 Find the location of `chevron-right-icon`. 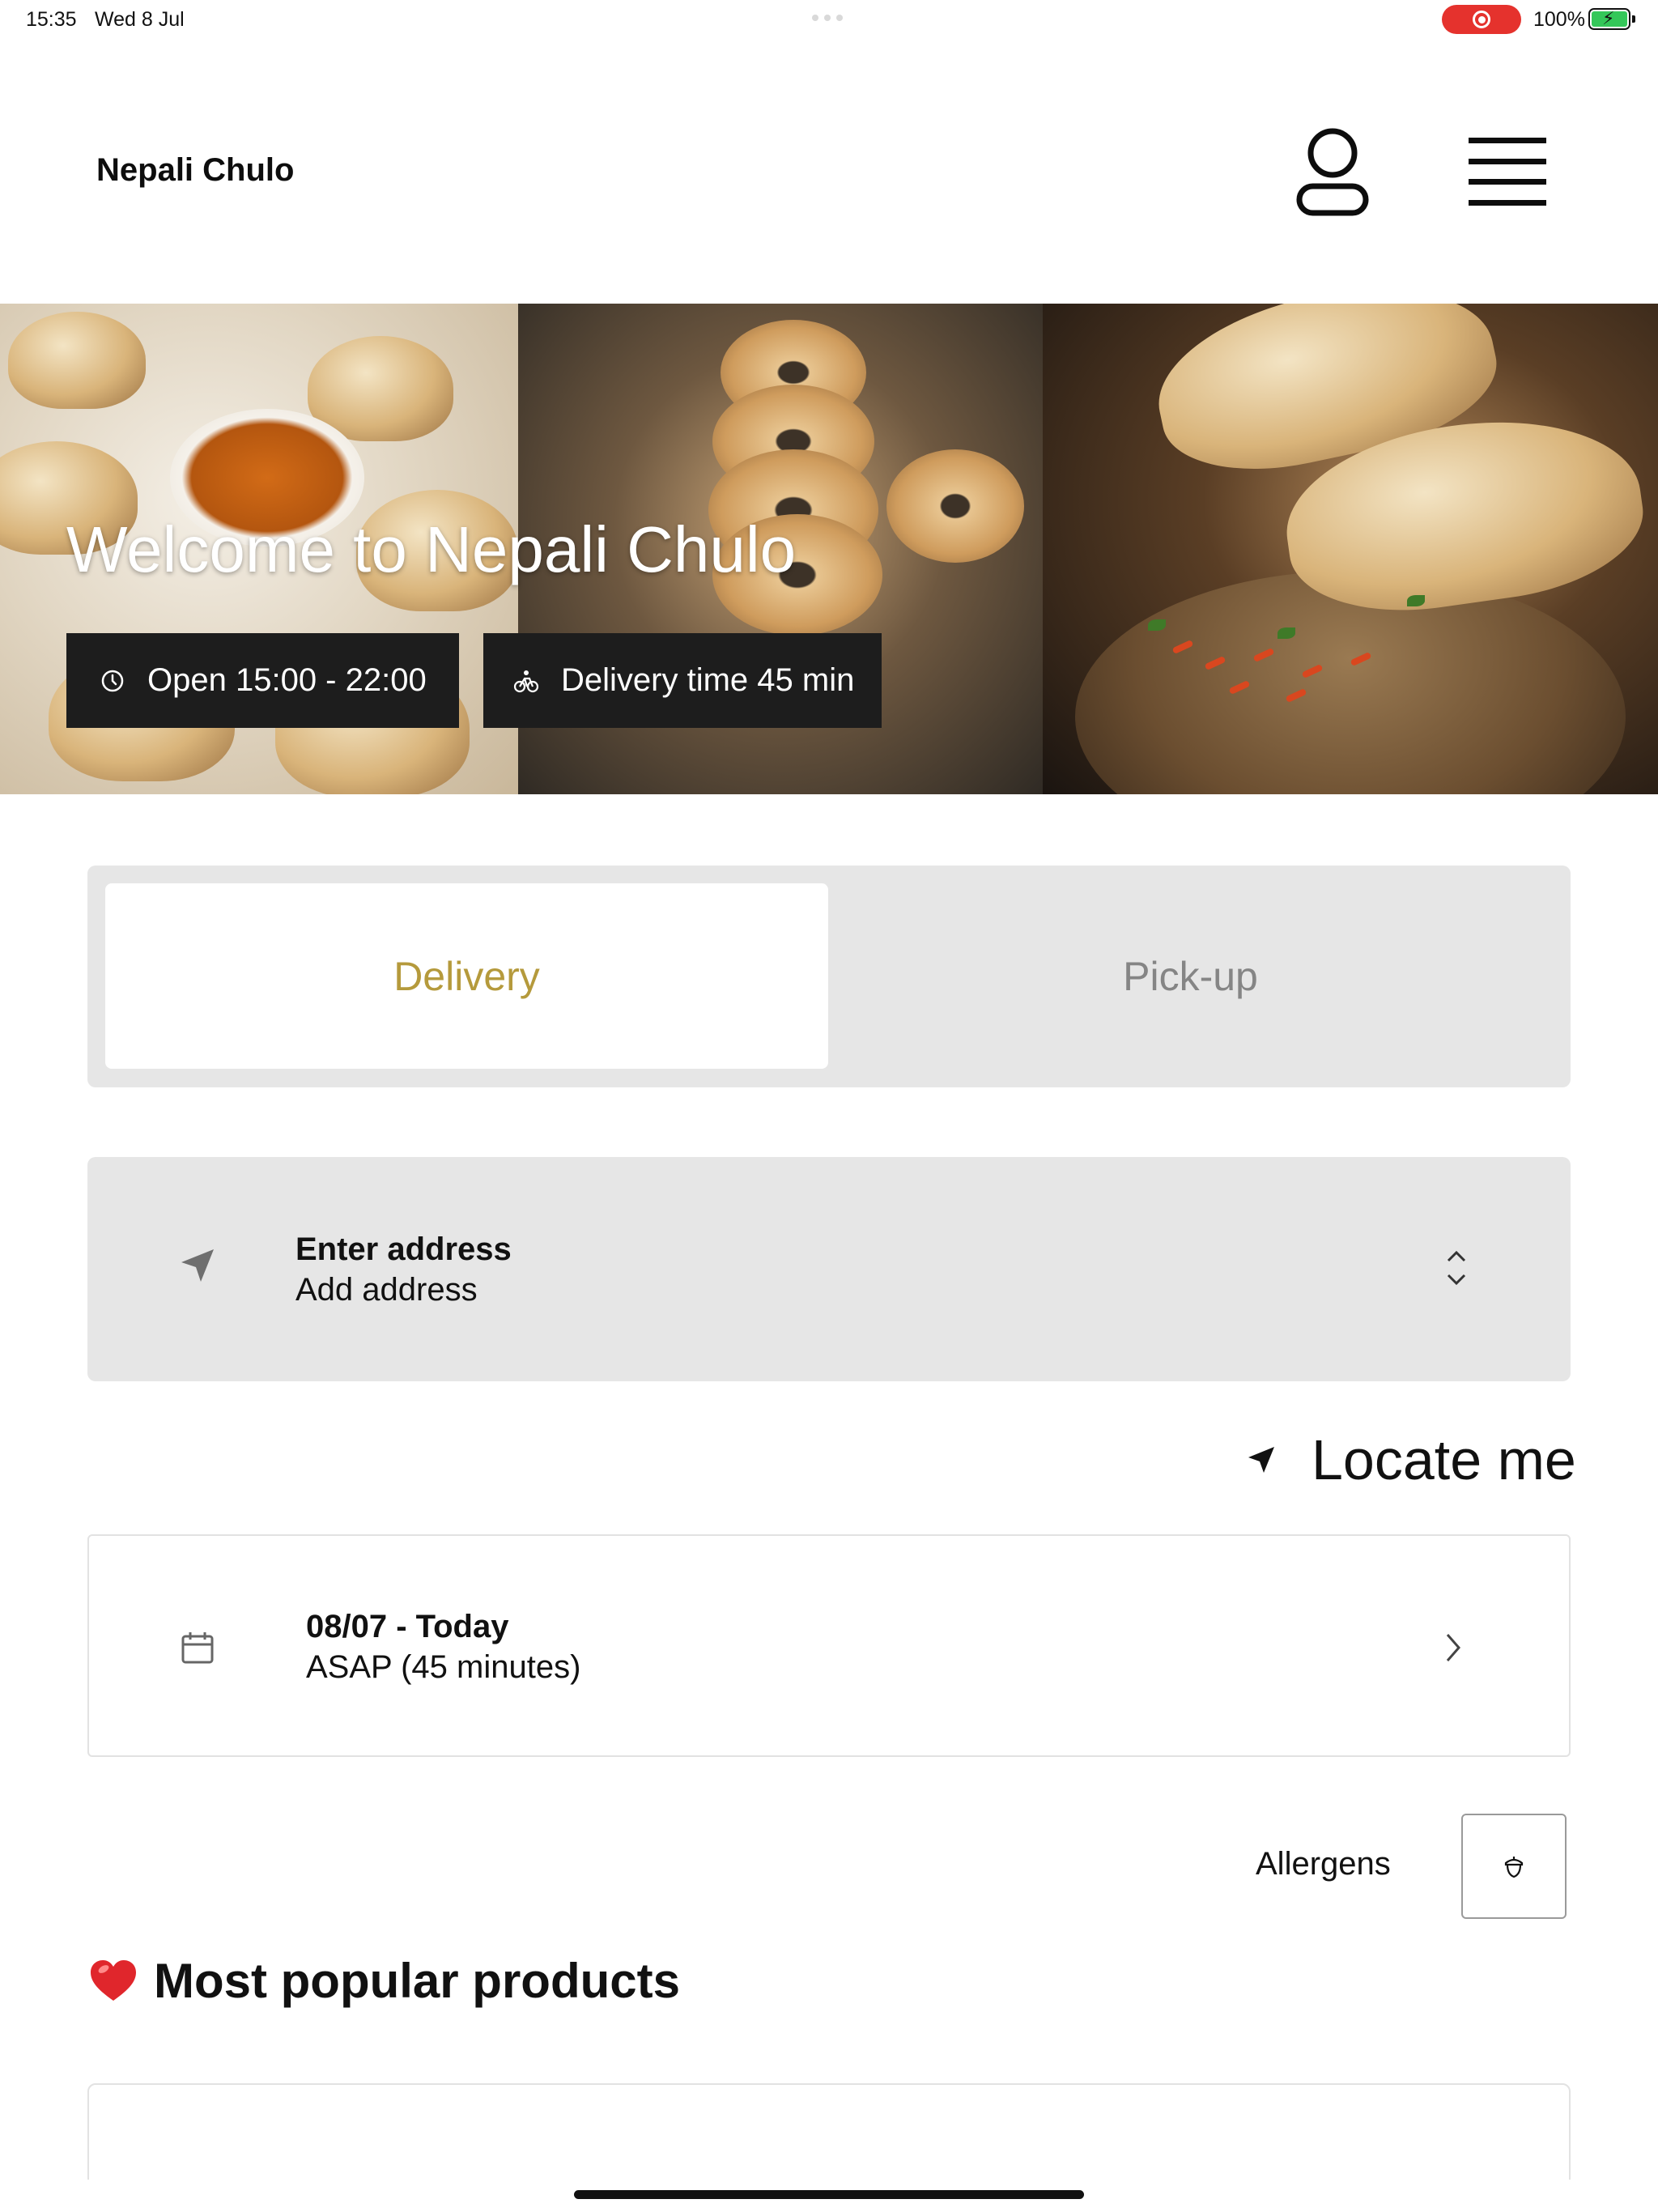

chevron-right-icon is located at coordinates (1453, 1648).